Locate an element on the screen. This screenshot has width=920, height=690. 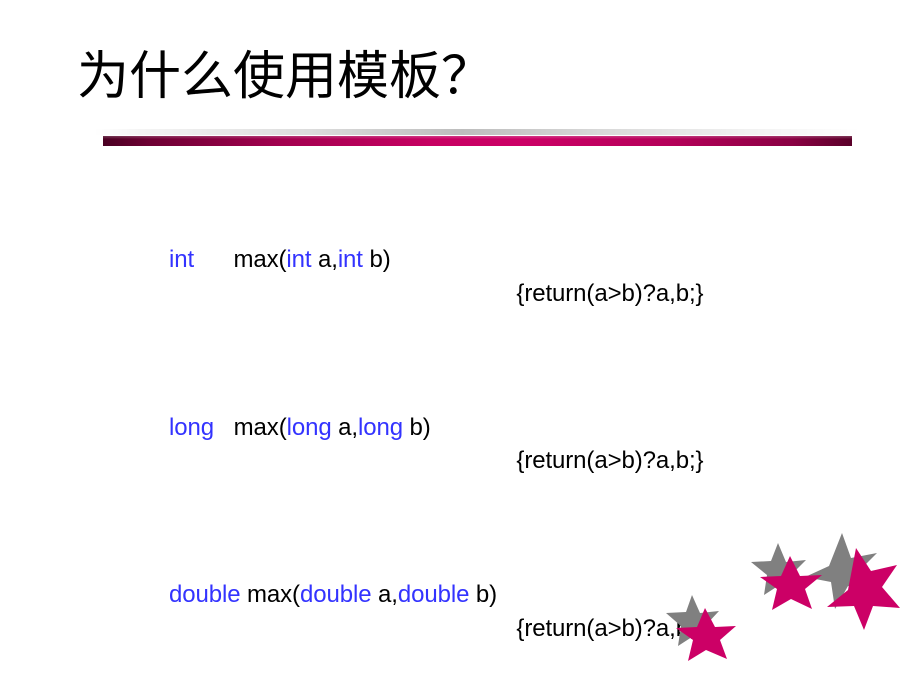
divider-hairline is located at coordinates (477, 132).